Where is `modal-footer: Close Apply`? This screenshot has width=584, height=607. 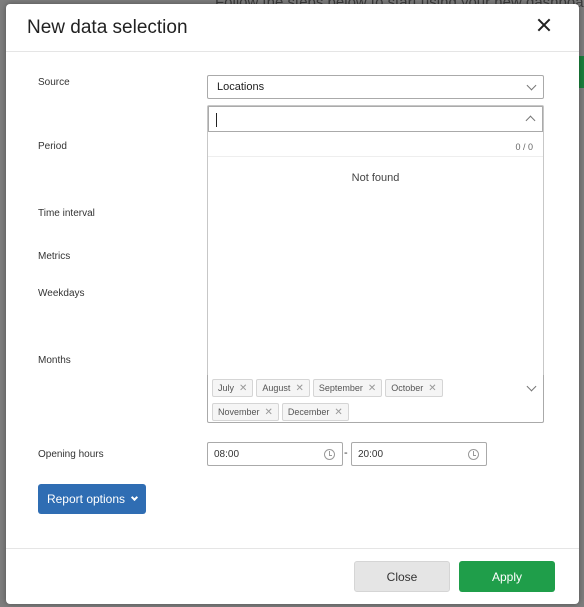
modal-footer: Close Apply is located at coordinates (292, 576).